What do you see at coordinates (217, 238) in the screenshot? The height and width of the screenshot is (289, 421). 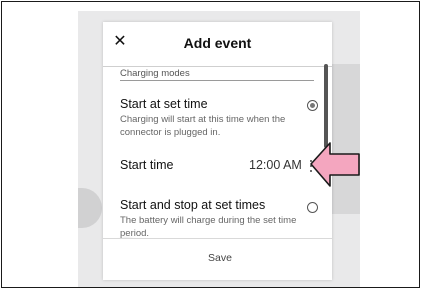 I see `footer-divider` at bounding box center [217, 238].